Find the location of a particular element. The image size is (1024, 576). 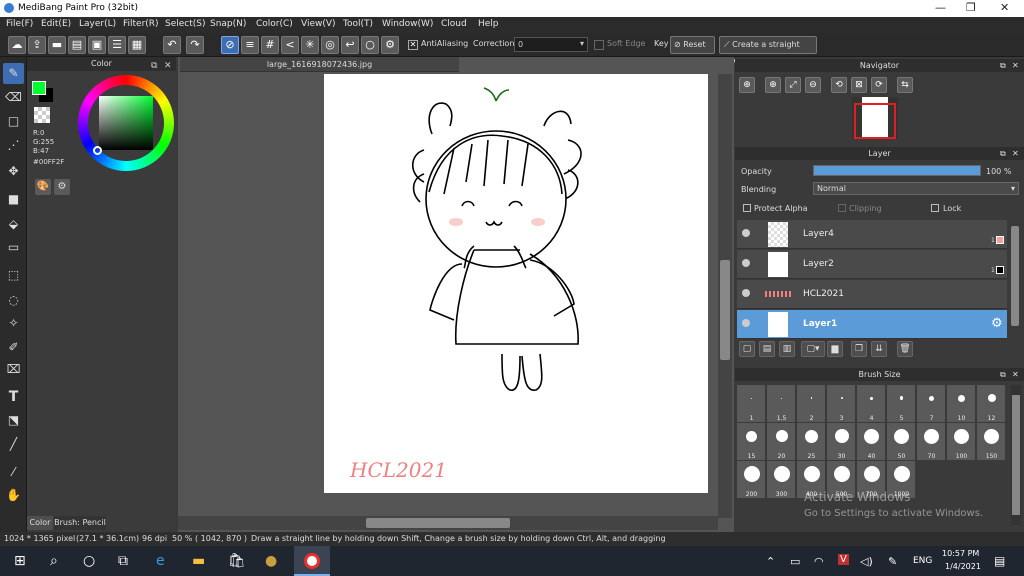

minimize-button: — is located at coordinates (940, 7).